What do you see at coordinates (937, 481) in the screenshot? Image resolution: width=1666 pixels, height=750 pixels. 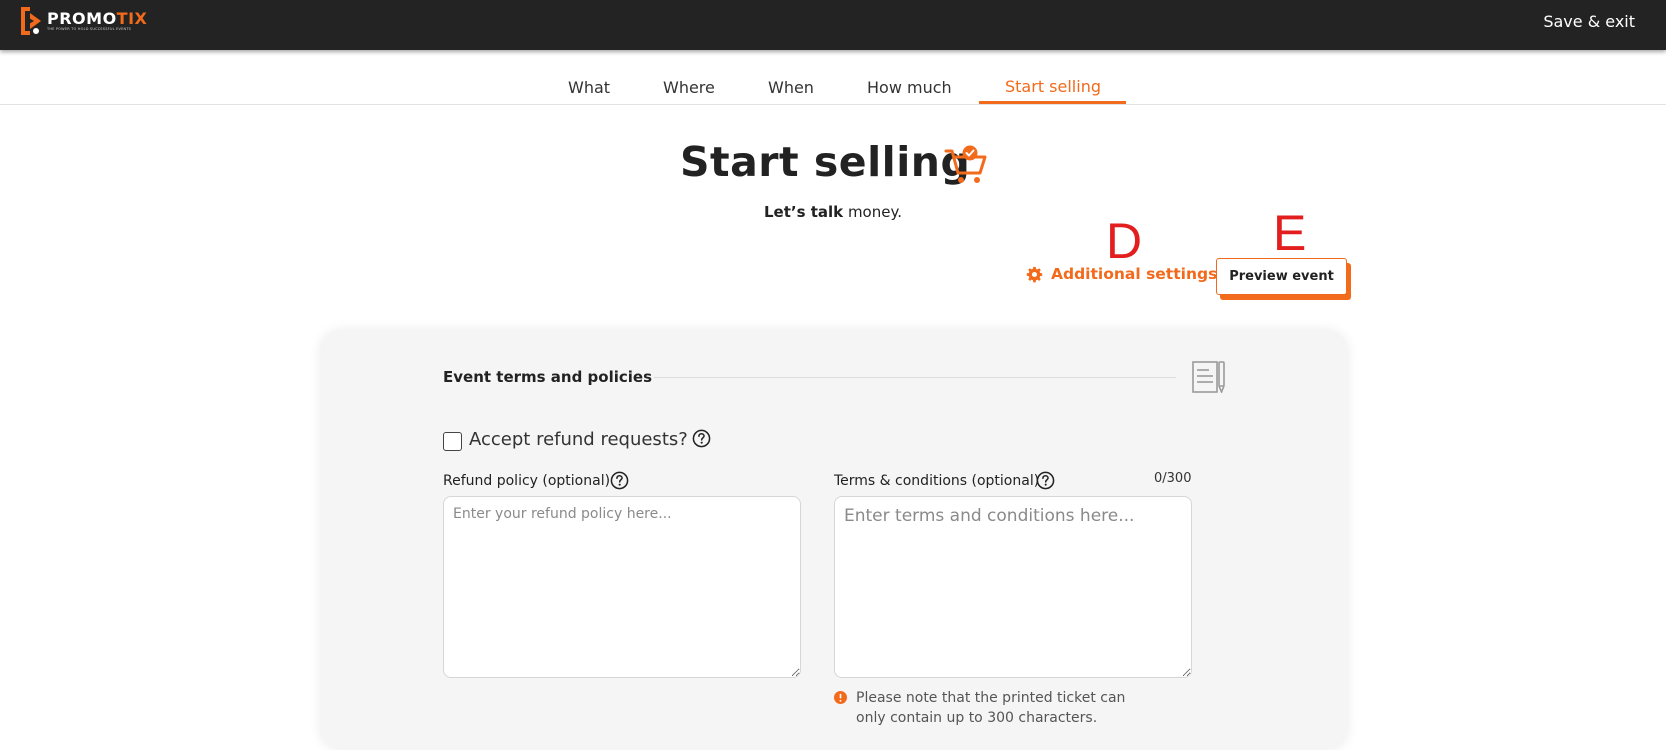 I see `terms-conditions-label: Terms & conditions (optional)` at bounding box center [937, 481].